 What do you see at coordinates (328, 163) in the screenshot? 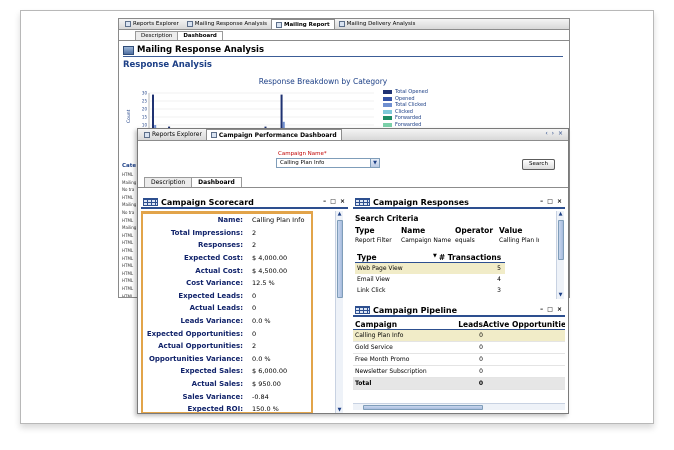
I see `campaign-name-select: Calling Plan Info ▼` at bounding box center [328, 163].